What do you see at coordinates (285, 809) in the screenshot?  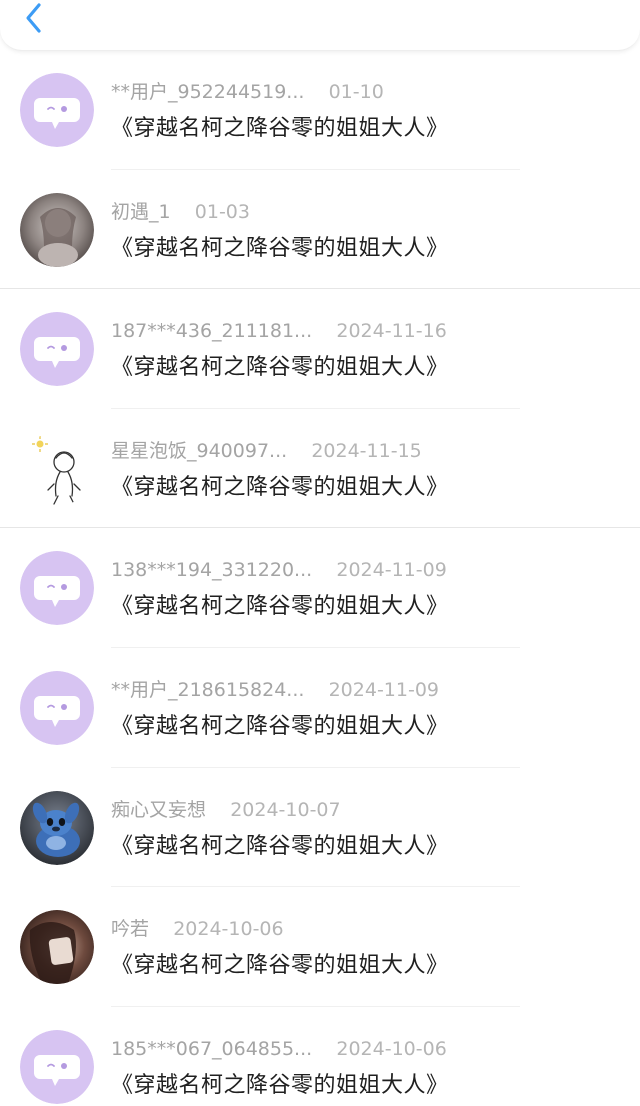 I see `timestamp: 2024-10-07` at bounding box center [285, 809].